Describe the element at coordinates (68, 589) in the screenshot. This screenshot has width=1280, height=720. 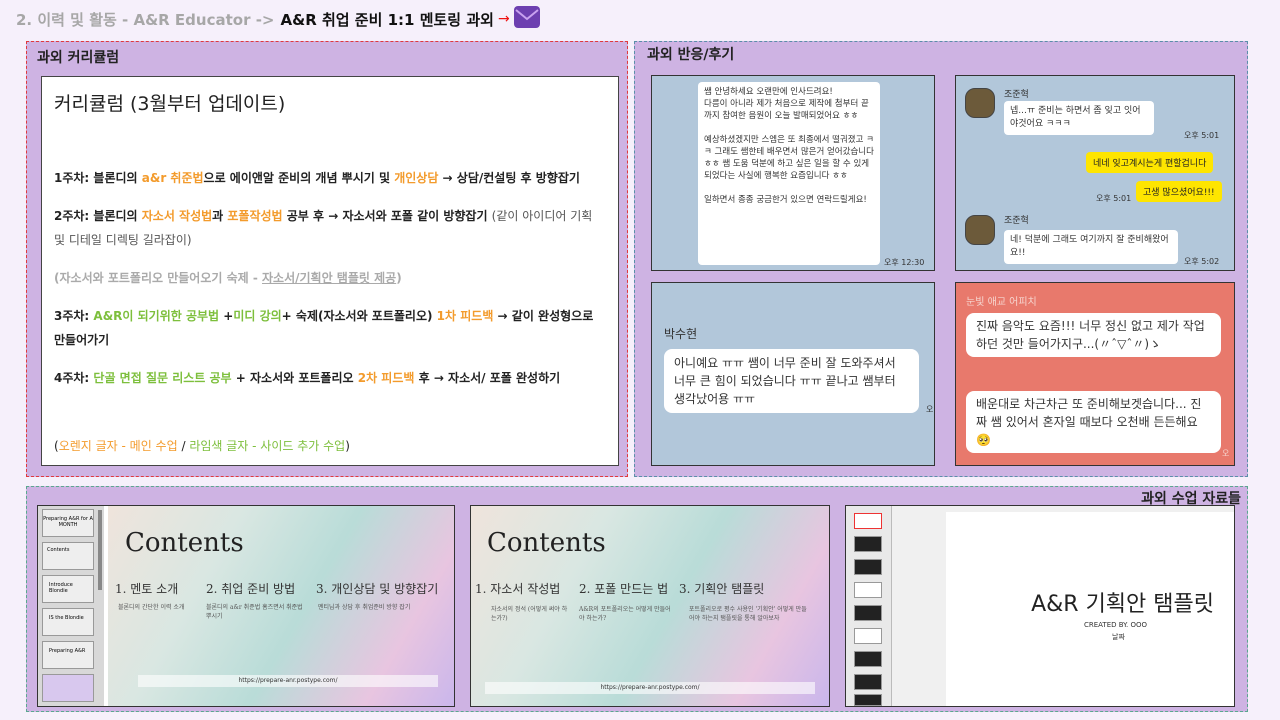
I see `slide-thumbnail: Introduce Blondie` at that location.